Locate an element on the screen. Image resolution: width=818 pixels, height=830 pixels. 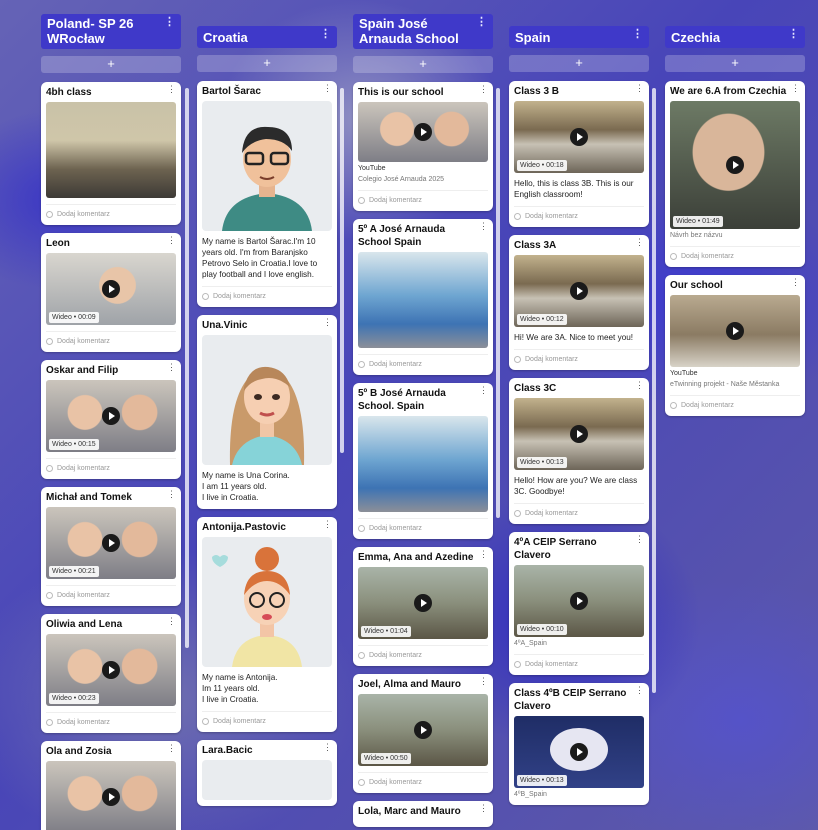
post-video: Wideo • 00:10 is located at coordinates (579, 601).